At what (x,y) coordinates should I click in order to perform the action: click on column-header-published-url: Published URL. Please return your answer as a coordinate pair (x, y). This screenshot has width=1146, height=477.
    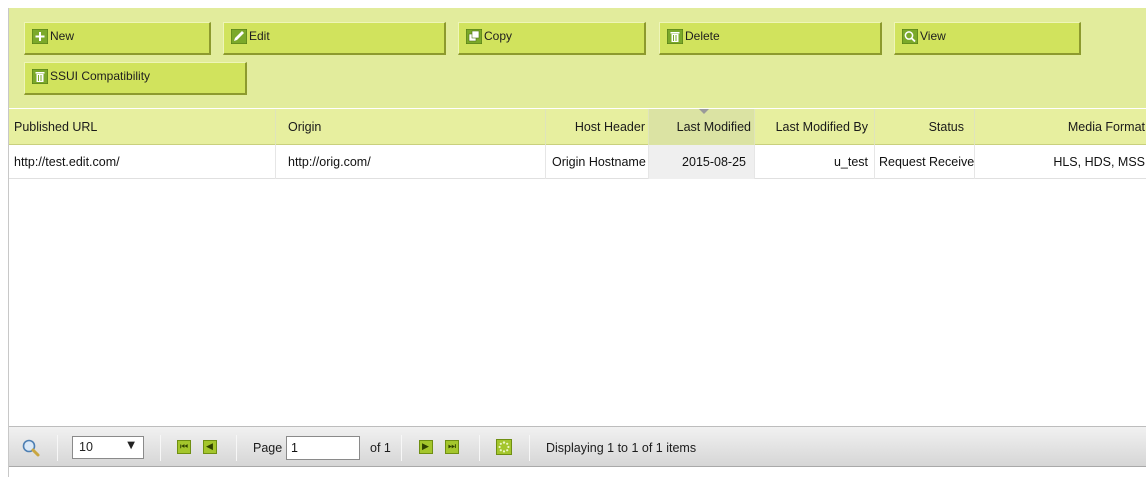
    Looking at the image, I should click on (142, 127).